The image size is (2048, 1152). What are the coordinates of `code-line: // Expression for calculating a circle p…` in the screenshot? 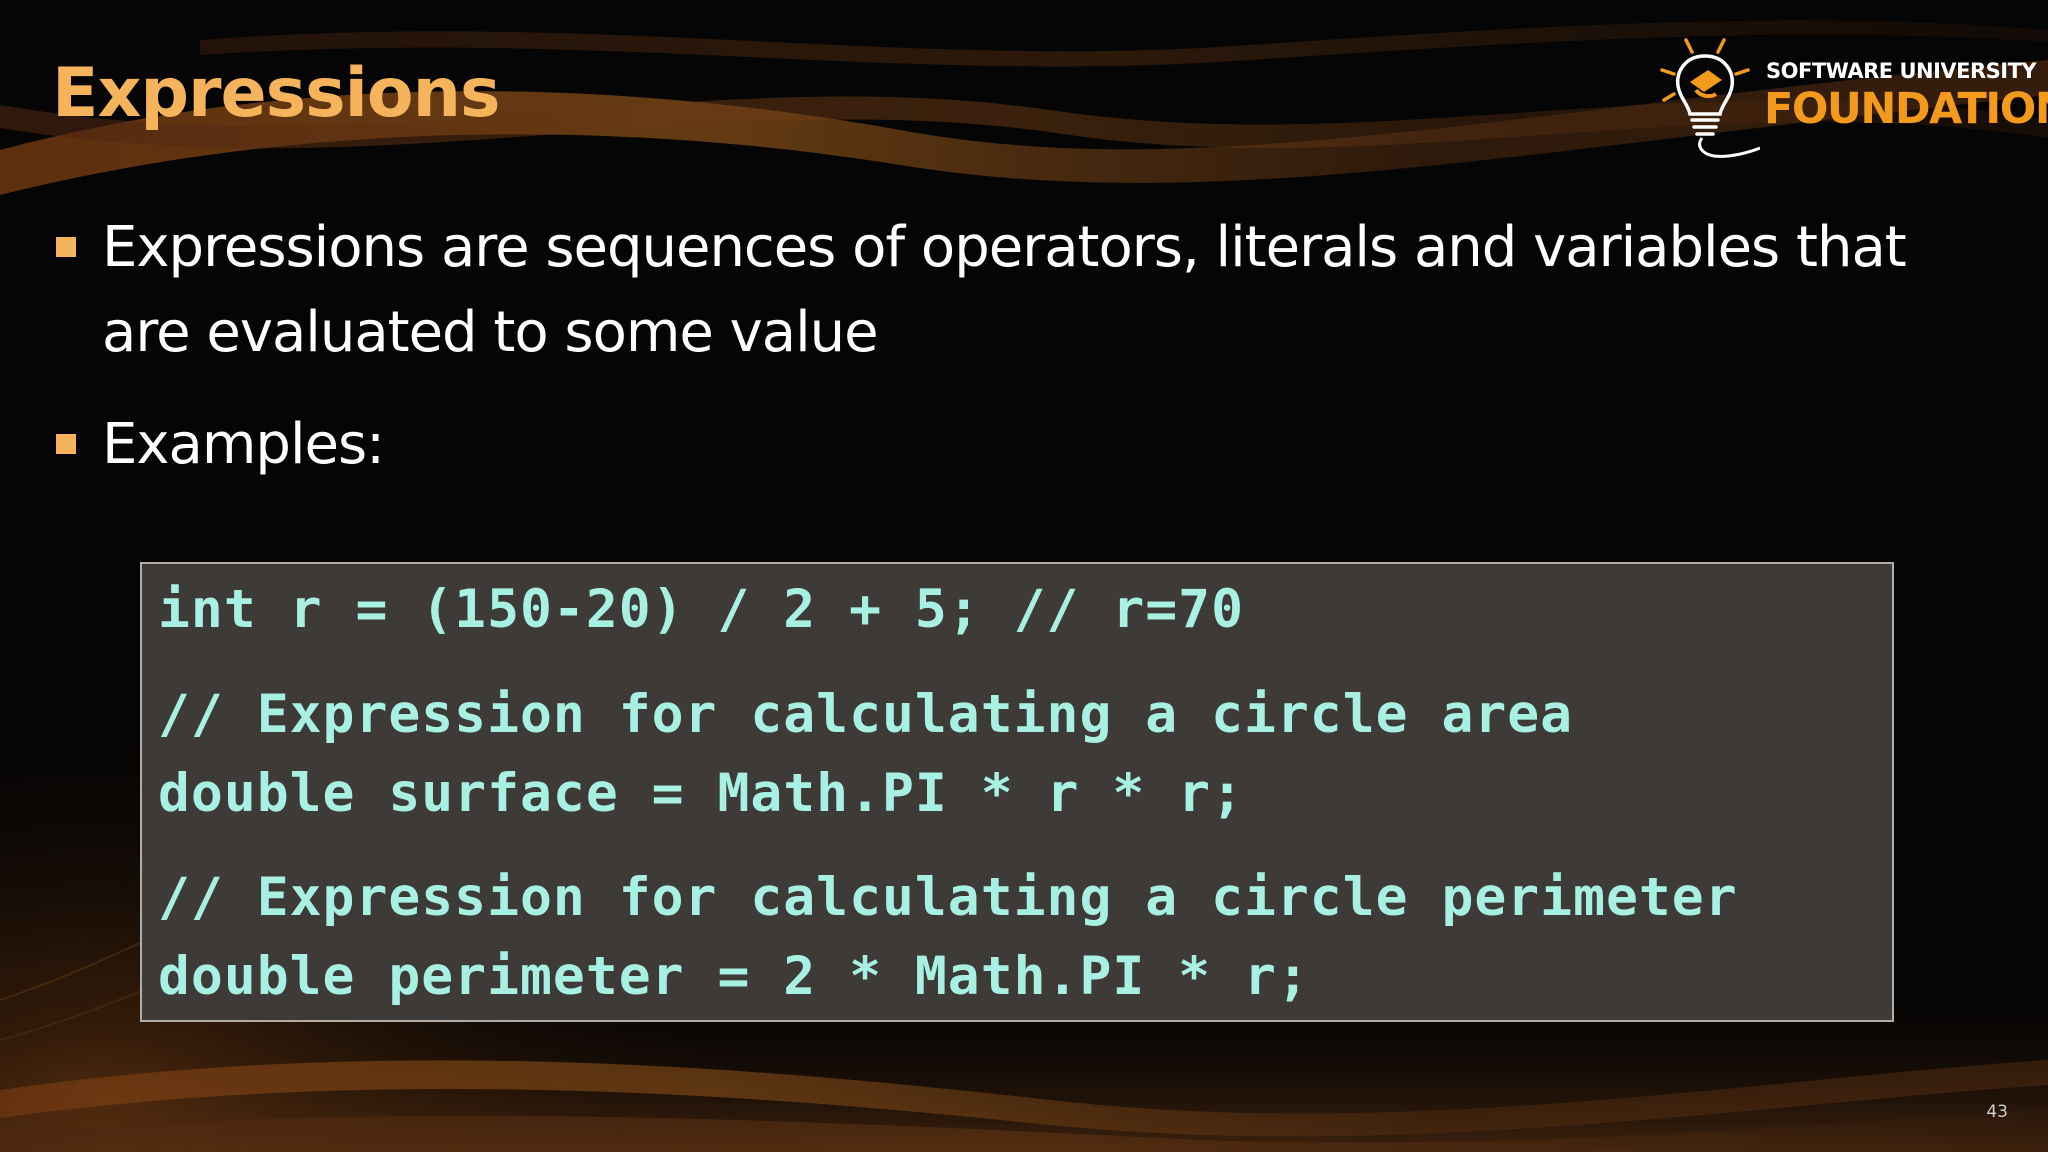 It's located at (948, 897).